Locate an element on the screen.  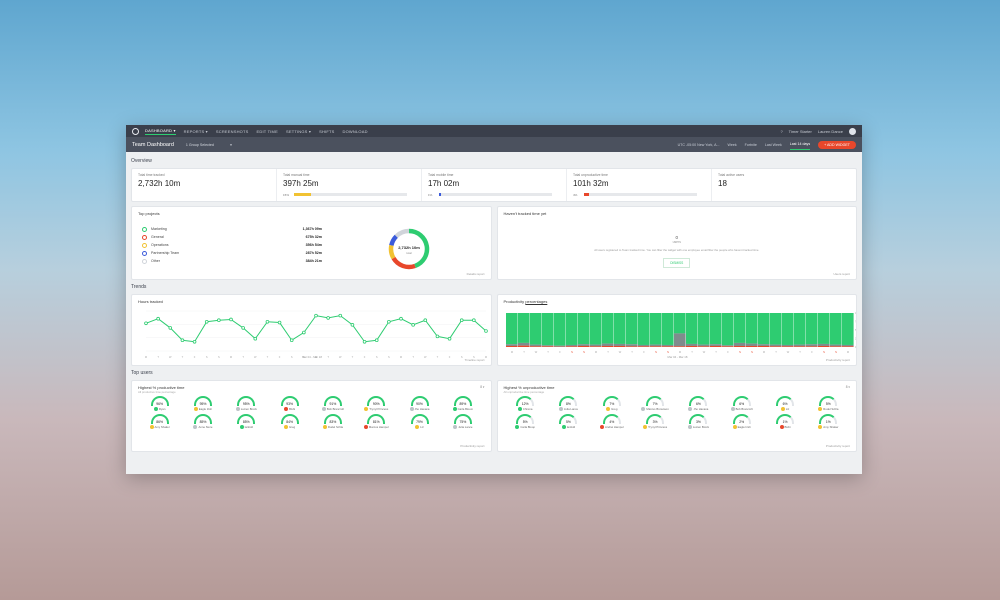
user-cell: 90% Trynyl Princess is located at coordinates (376, 403).